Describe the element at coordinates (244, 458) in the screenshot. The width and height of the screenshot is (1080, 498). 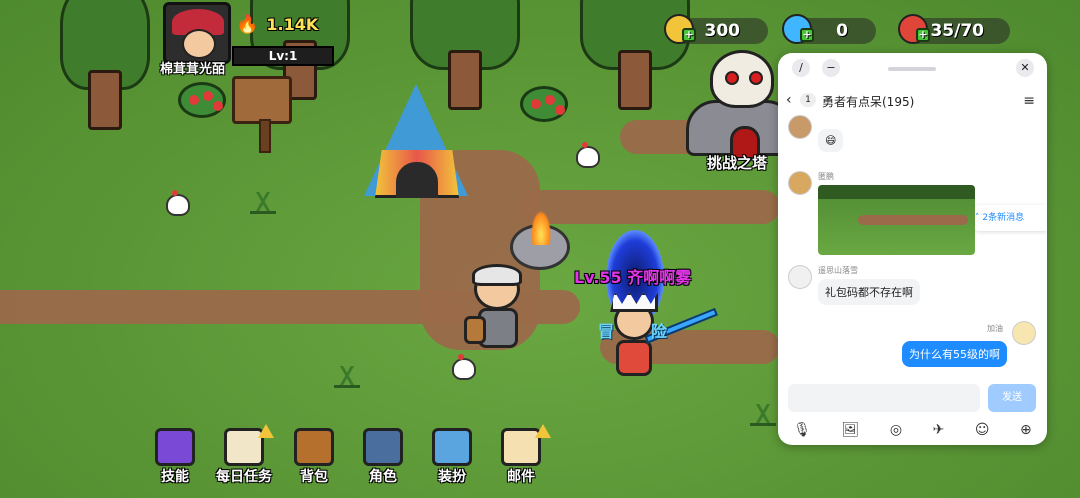
I see `menu-daily-quests: 每日任务` at that location.